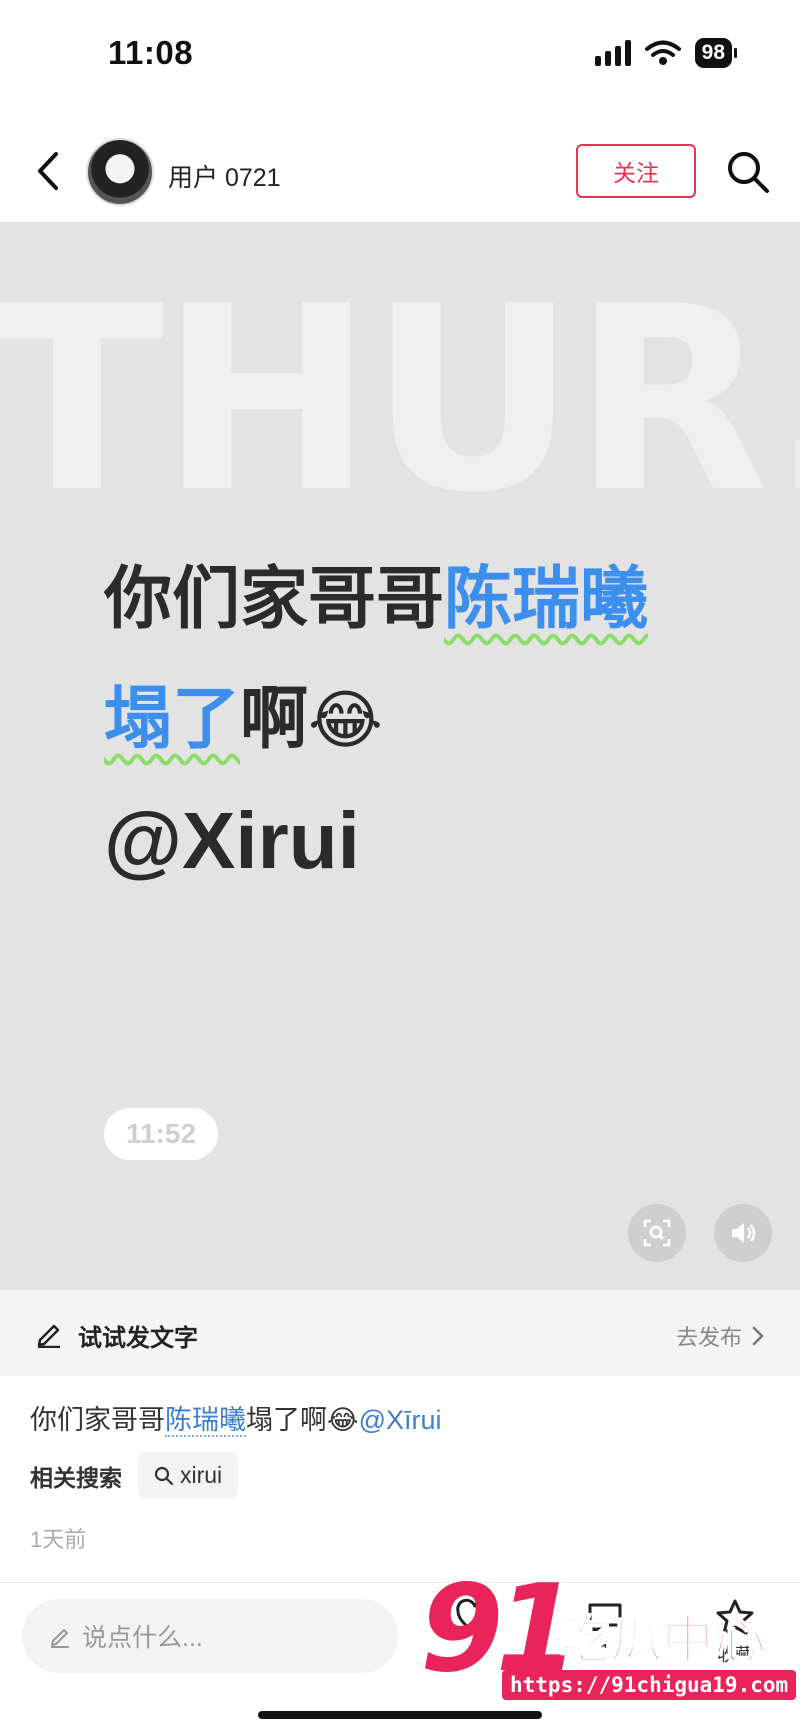 The height and width of the screenshot is (1735, 800). Describe the element at coordinates (97, 1420) in the screenshot. I see `caption-prefix: 你们家哥哥` at that location.